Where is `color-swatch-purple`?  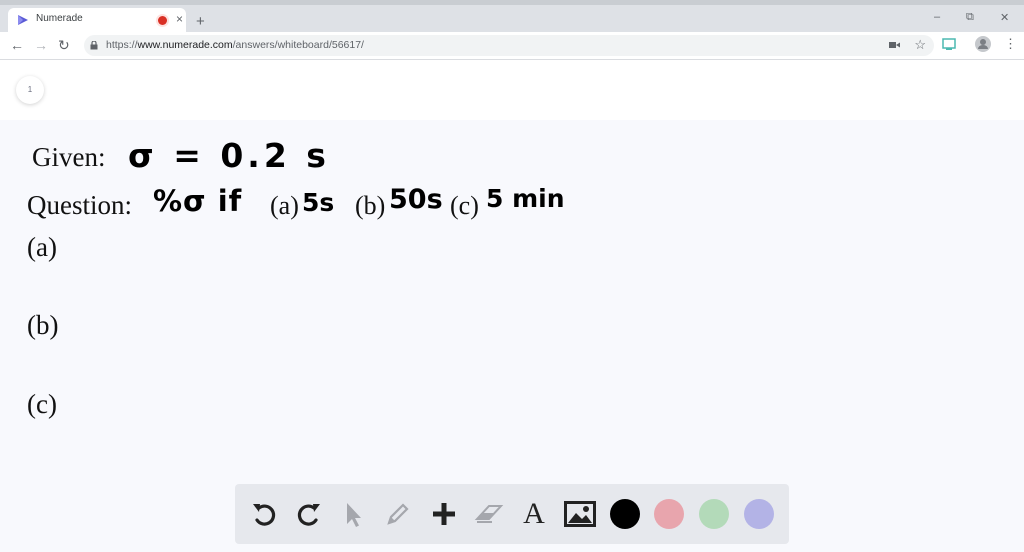
color-swatch-purple is located at coordinates (759, 514).